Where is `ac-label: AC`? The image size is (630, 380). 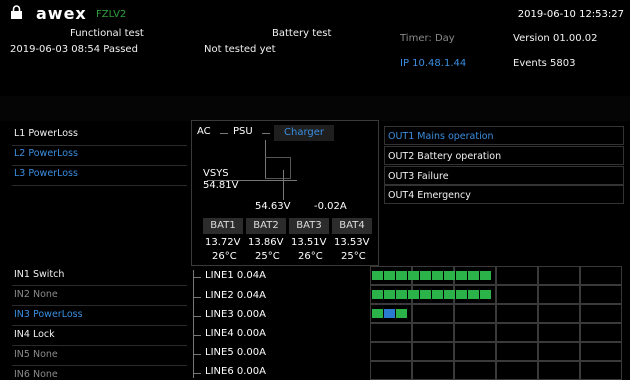
ac-label: AC is located at coordinates (204, 131).